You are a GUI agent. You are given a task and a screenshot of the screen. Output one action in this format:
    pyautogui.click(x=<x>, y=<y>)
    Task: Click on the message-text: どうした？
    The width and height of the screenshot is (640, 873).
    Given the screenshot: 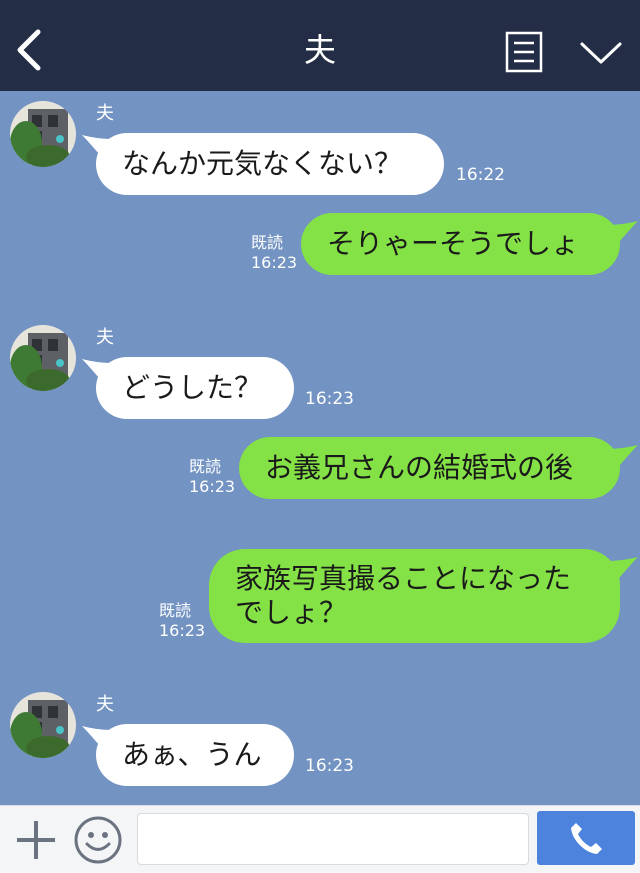 What is the action you would take?
    pyautogui.click(x=192, y=387)
    